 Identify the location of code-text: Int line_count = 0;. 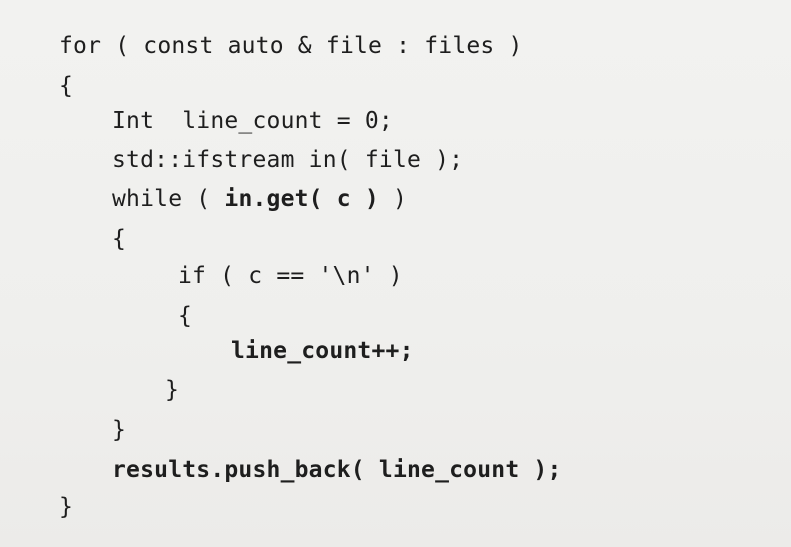
(252, 121).